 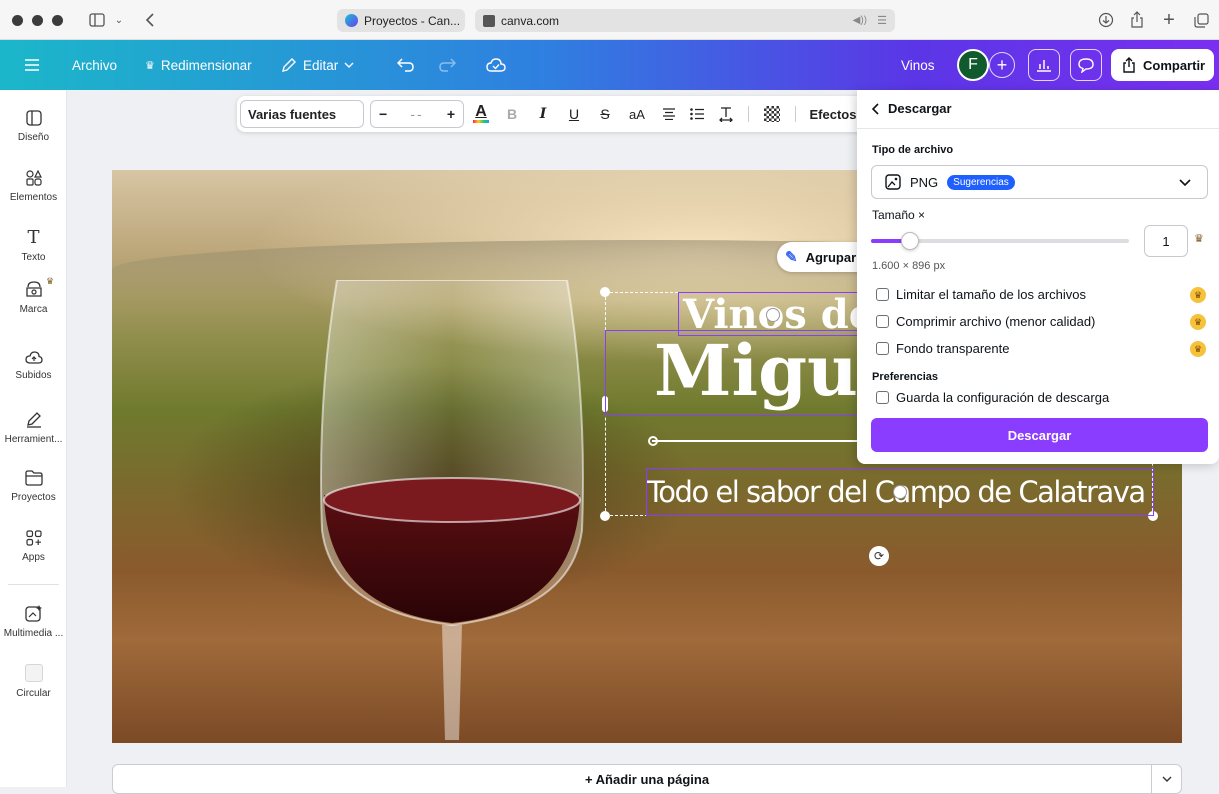 What do you see at coordinates (647, 779) in the screenshot?
I see `add-page-button: + Añadir una página` at bounding box center [647, 779].